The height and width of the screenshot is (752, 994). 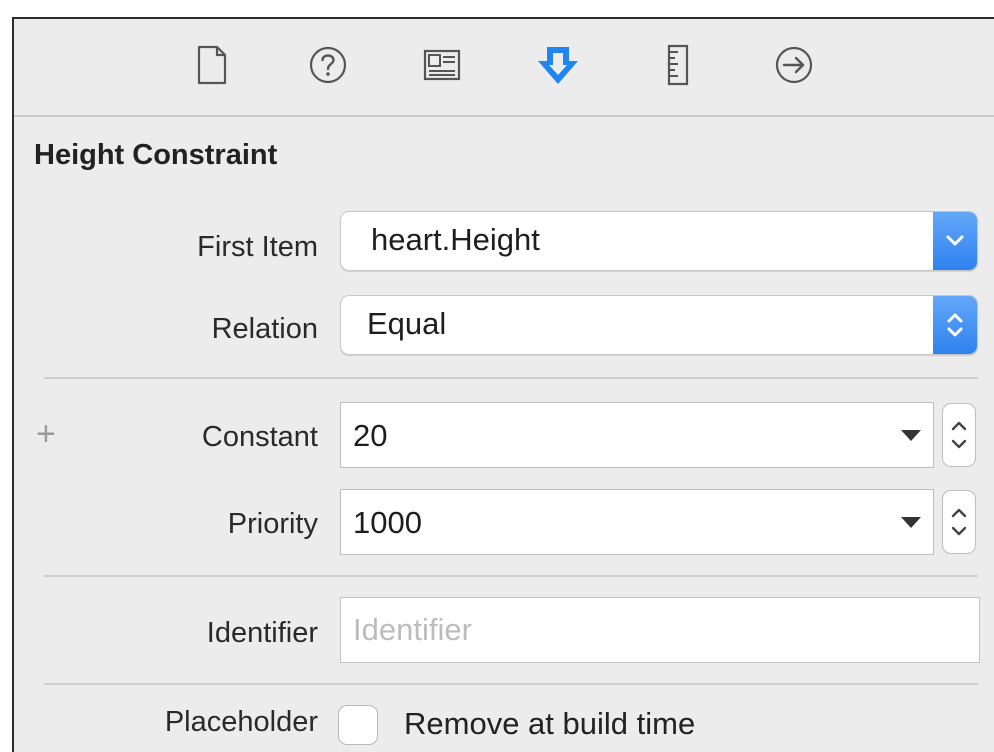 I want to click on remove-at-build-time-label: Remove at build time, so click(x=549, y=724).